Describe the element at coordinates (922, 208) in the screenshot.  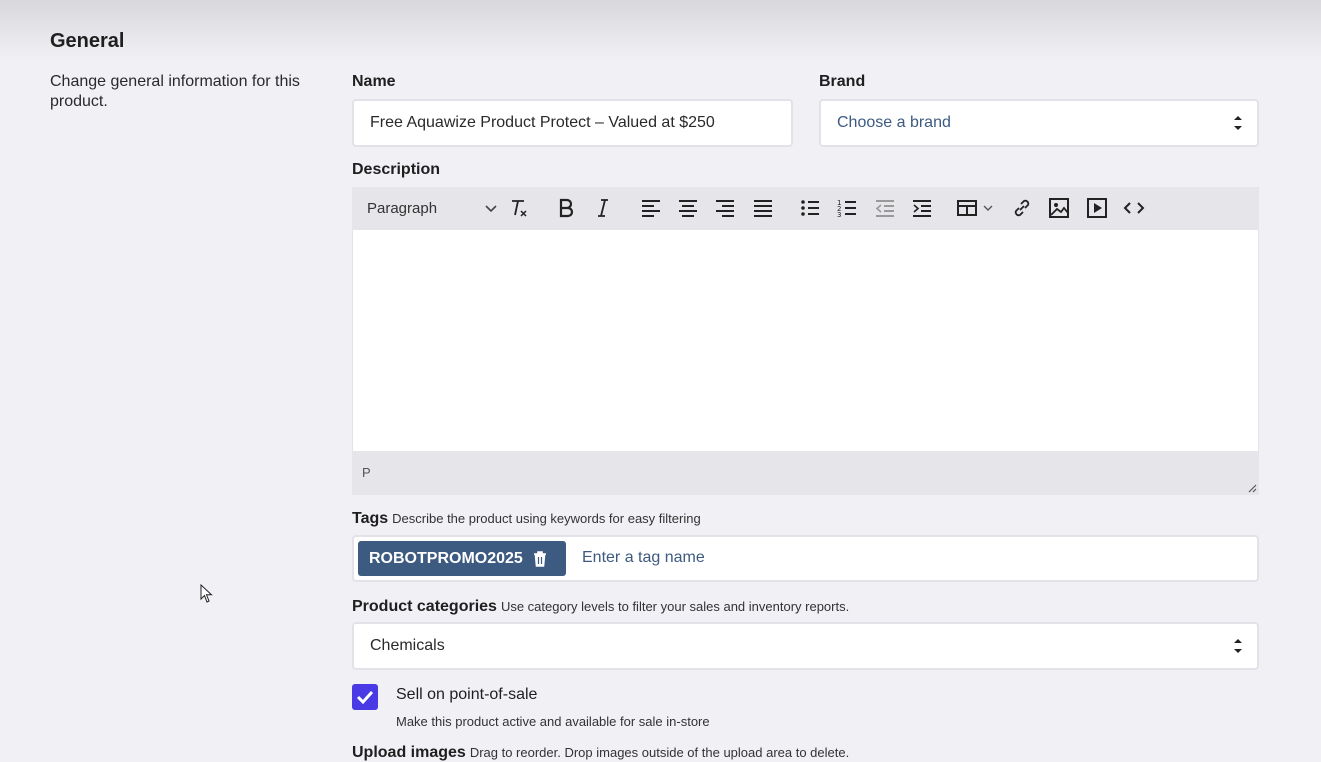
I see `indent-icon` at that location.